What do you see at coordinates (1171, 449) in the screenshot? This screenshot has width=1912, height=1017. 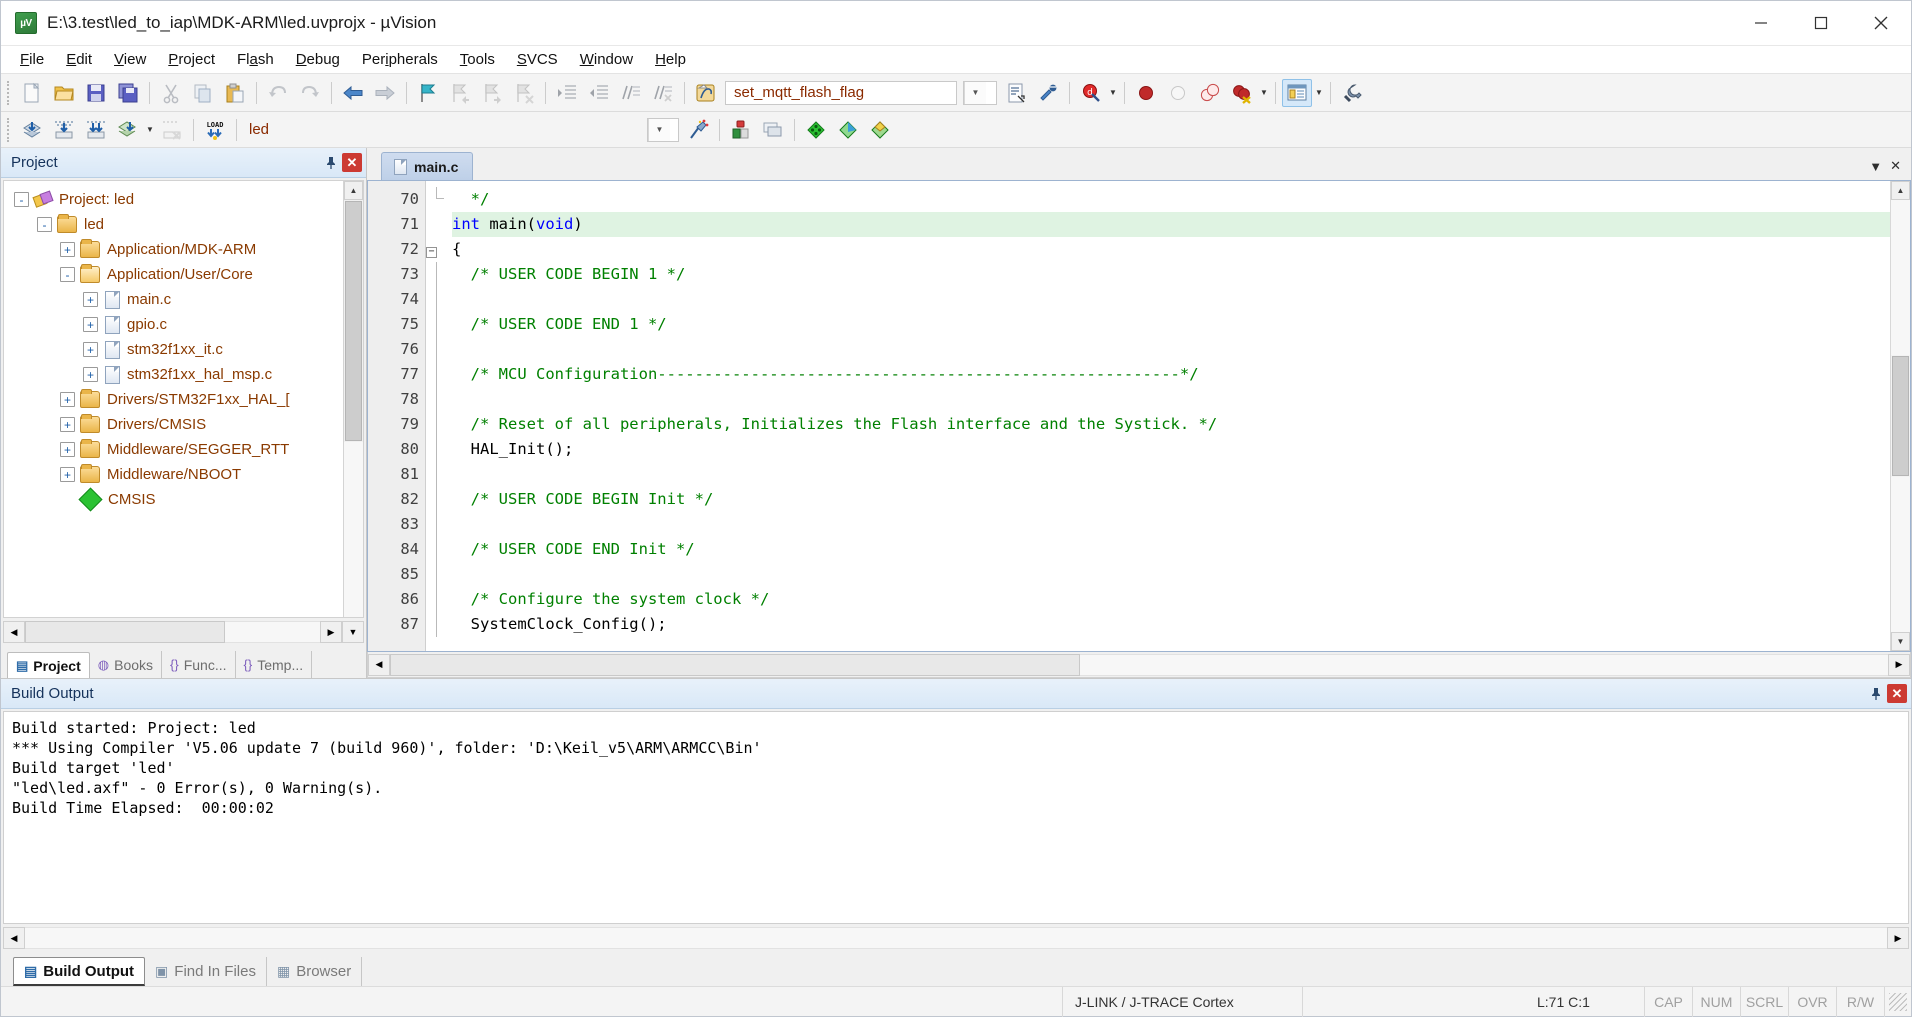 I see `code-line: HAL_Init();` at bounding box center [1171, 449].